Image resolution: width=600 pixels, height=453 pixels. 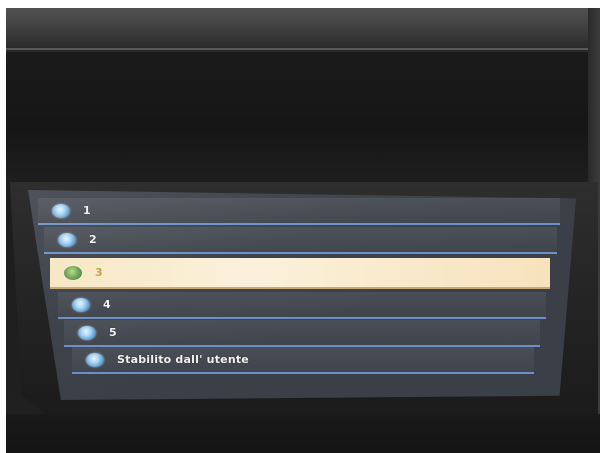 What do you see at coordinates (99, 272) in the screenshot?
I see `menu-item-label: 3` at bounding box center [99, 272].